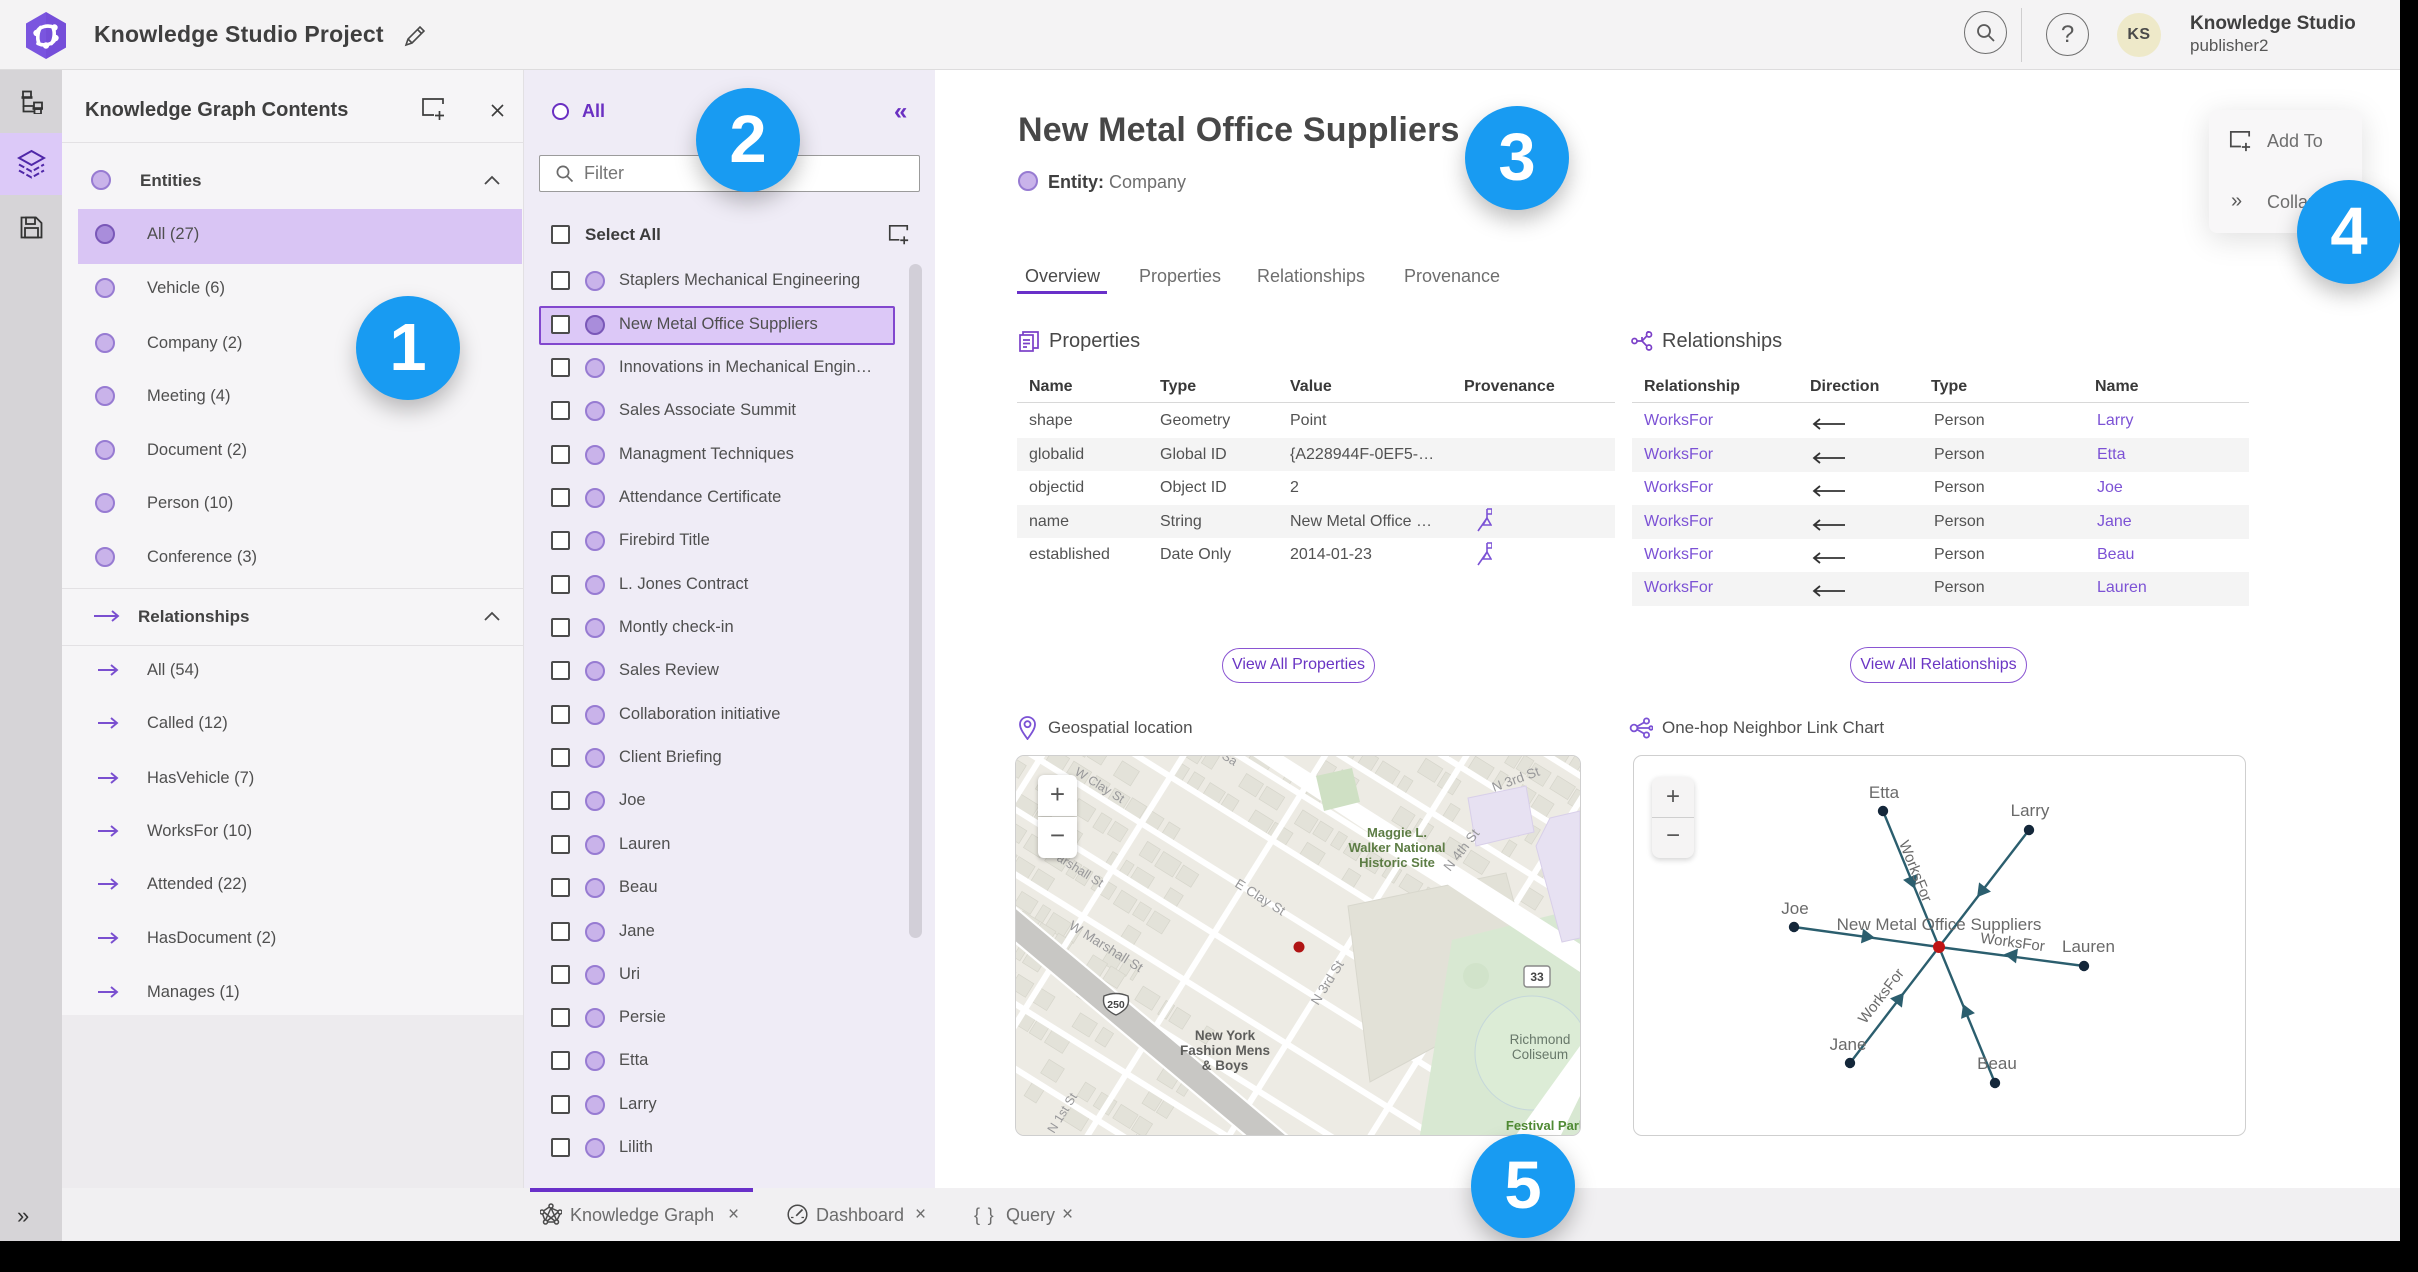 Image resolution: width=2418 pixels, height=1272 pixels. Describe the element at coordinates (1540, 1054) in the screenshot. I see `svg-text: Coliseum` at that location.